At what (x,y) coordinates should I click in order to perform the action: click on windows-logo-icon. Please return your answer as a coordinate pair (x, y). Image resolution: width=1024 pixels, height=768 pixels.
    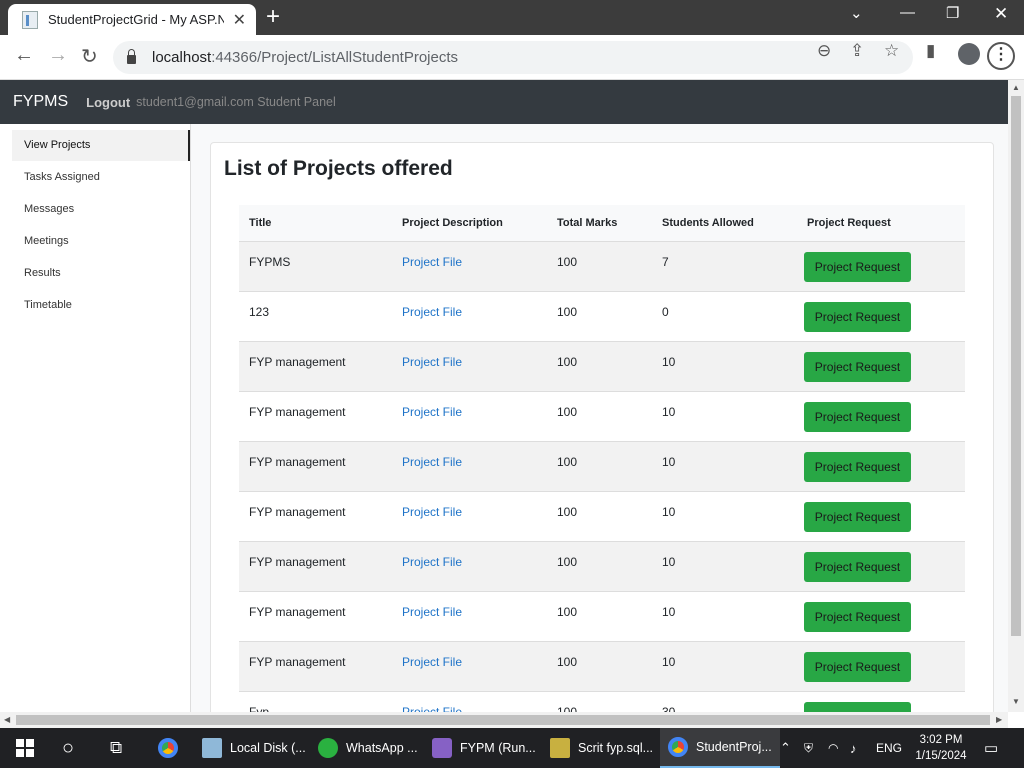
    Looking at the image, I should click on (25, 748).